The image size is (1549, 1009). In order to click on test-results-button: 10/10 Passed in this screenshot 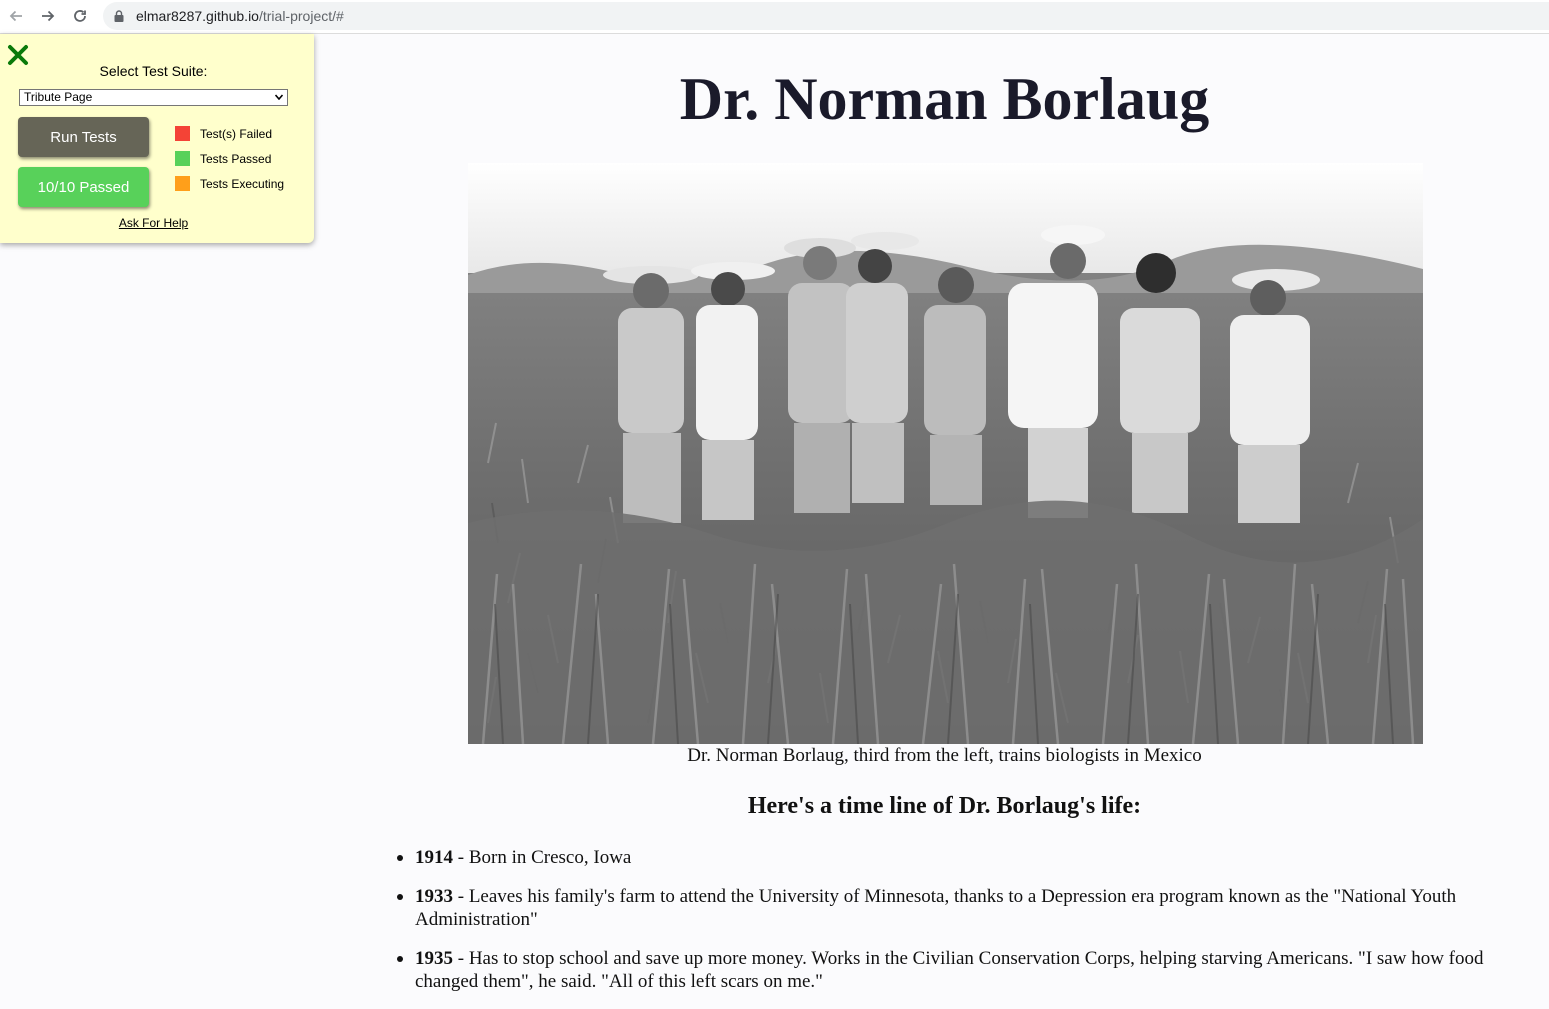, I will do `click(83, 187)`.